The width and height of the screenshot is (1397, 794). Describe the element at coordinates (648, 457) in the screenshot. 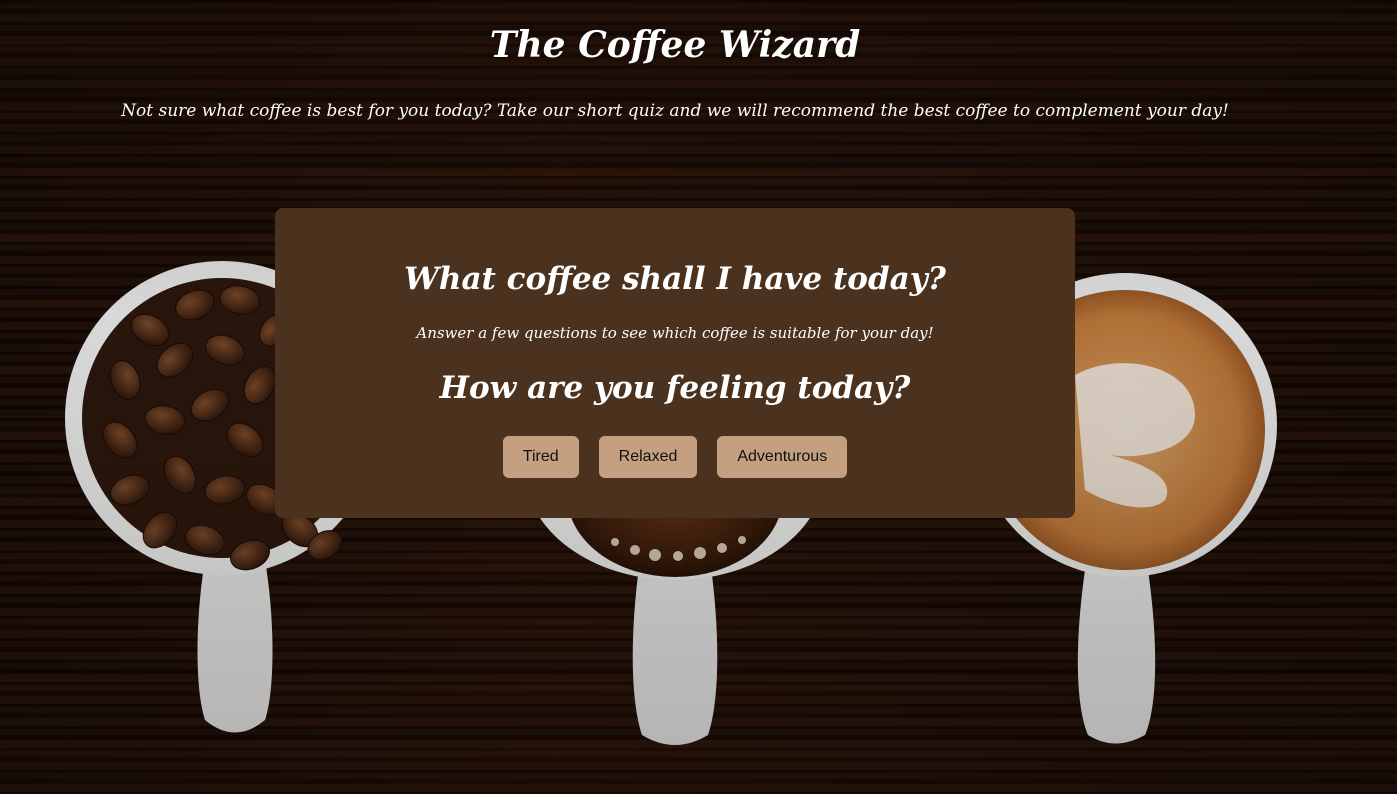

I see `answer-relaxed-button: Relaxed` at that location.